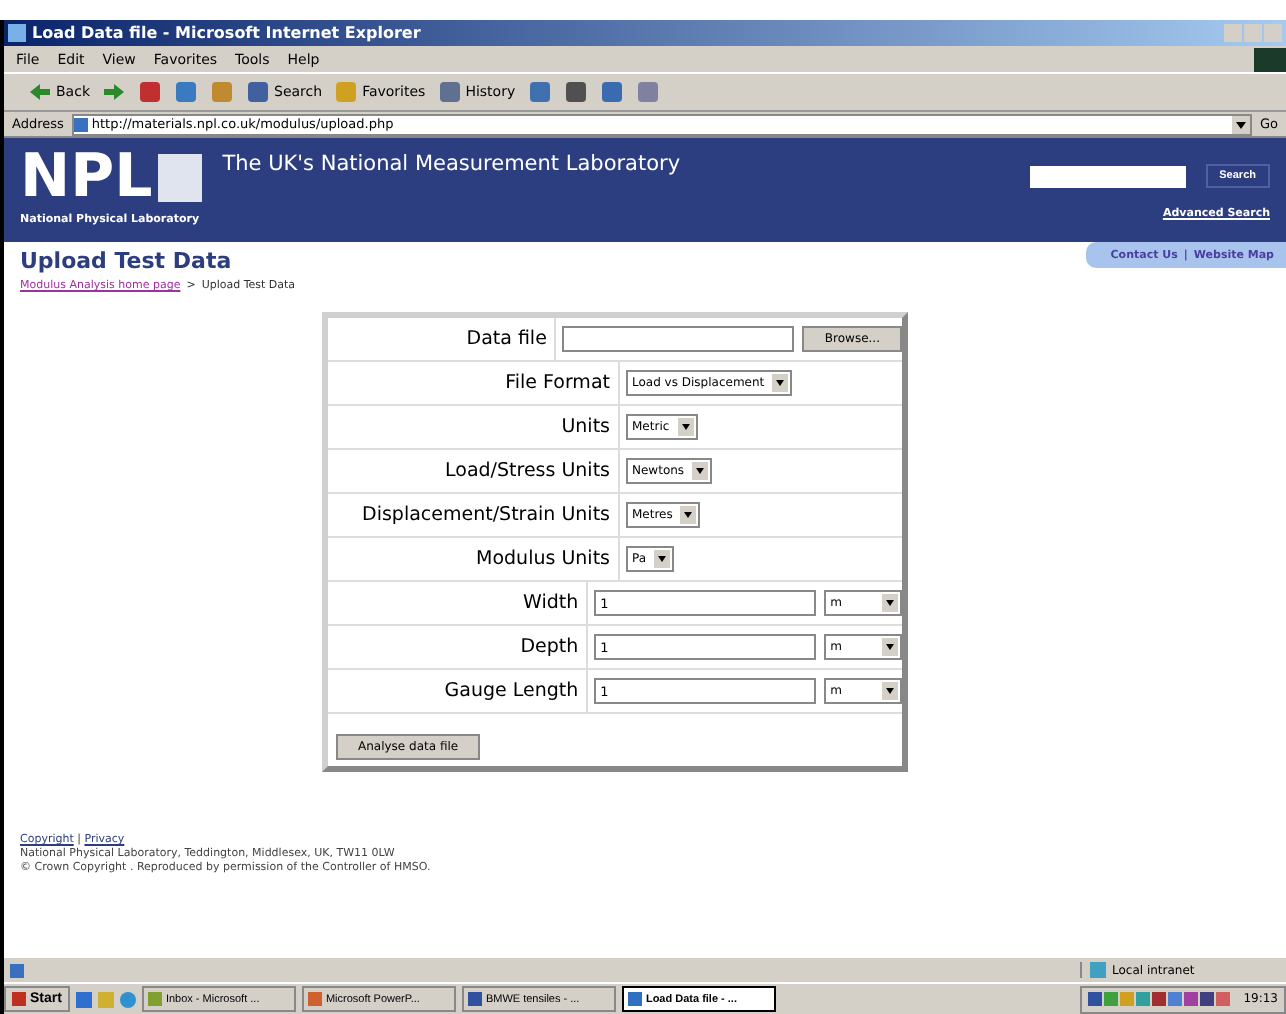  Describe the element at coordinates (451, 166) in the screenshot. I see `tagline: The UK's National Measurement Laboratory` at that location.